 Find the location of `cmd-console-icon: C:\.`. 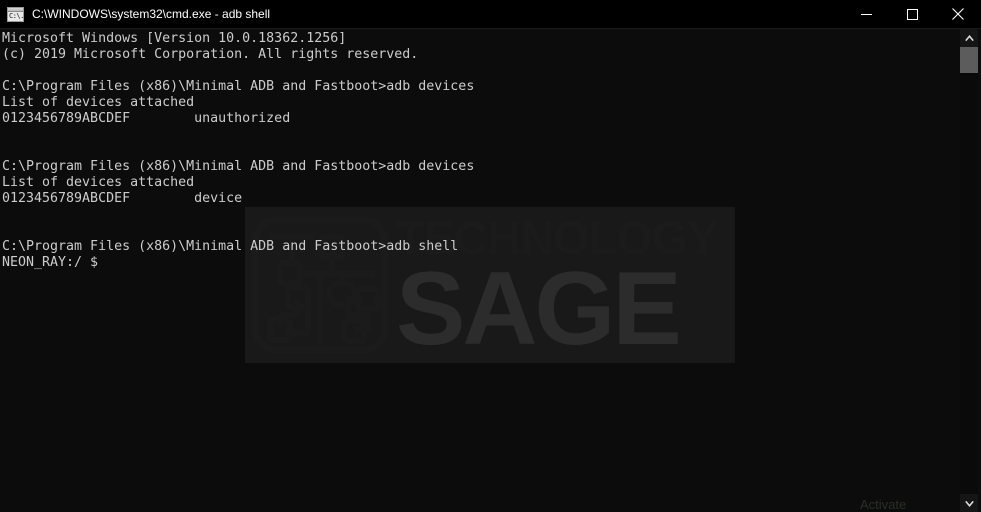

cmd-console-icon: C:\. is located at coordinates (15, 14).